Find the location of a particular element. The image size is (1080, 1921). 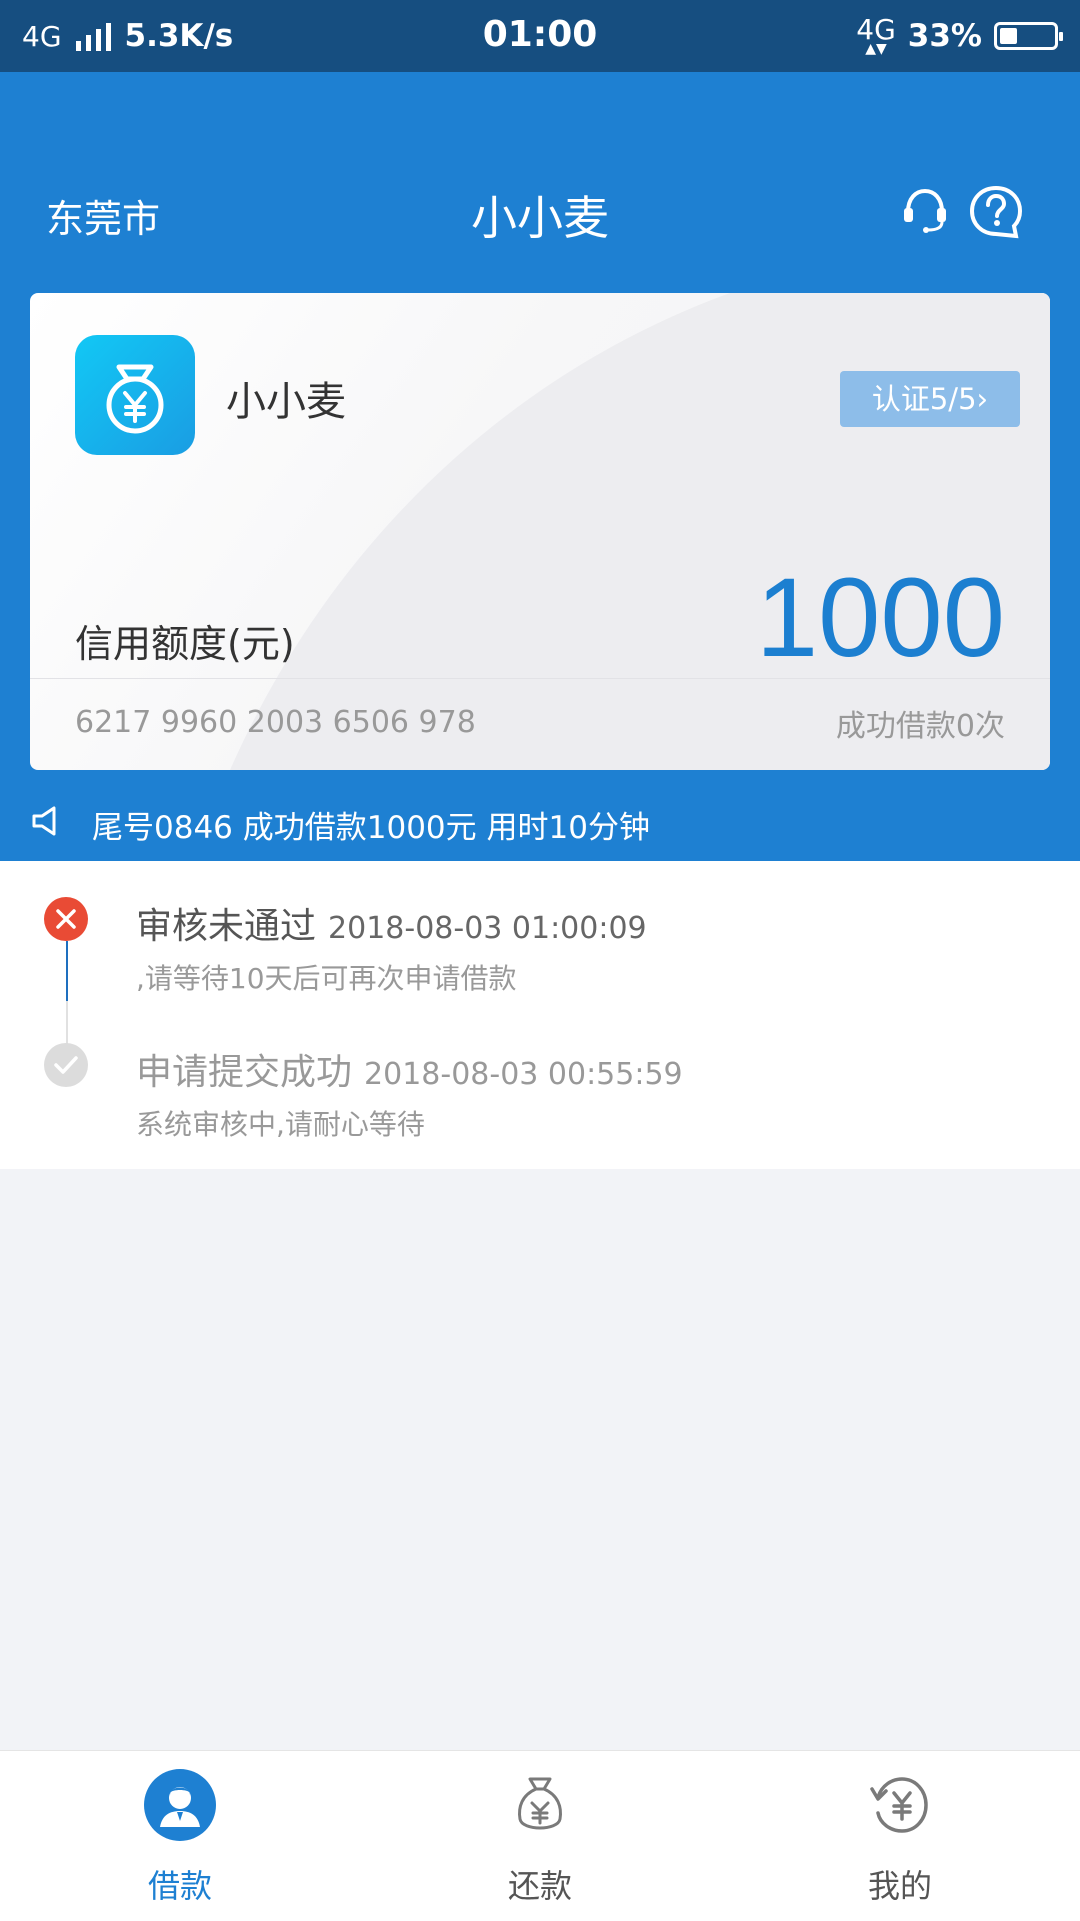

auth-progress-button: 认证5/5› is located at coordinates (930, 399).